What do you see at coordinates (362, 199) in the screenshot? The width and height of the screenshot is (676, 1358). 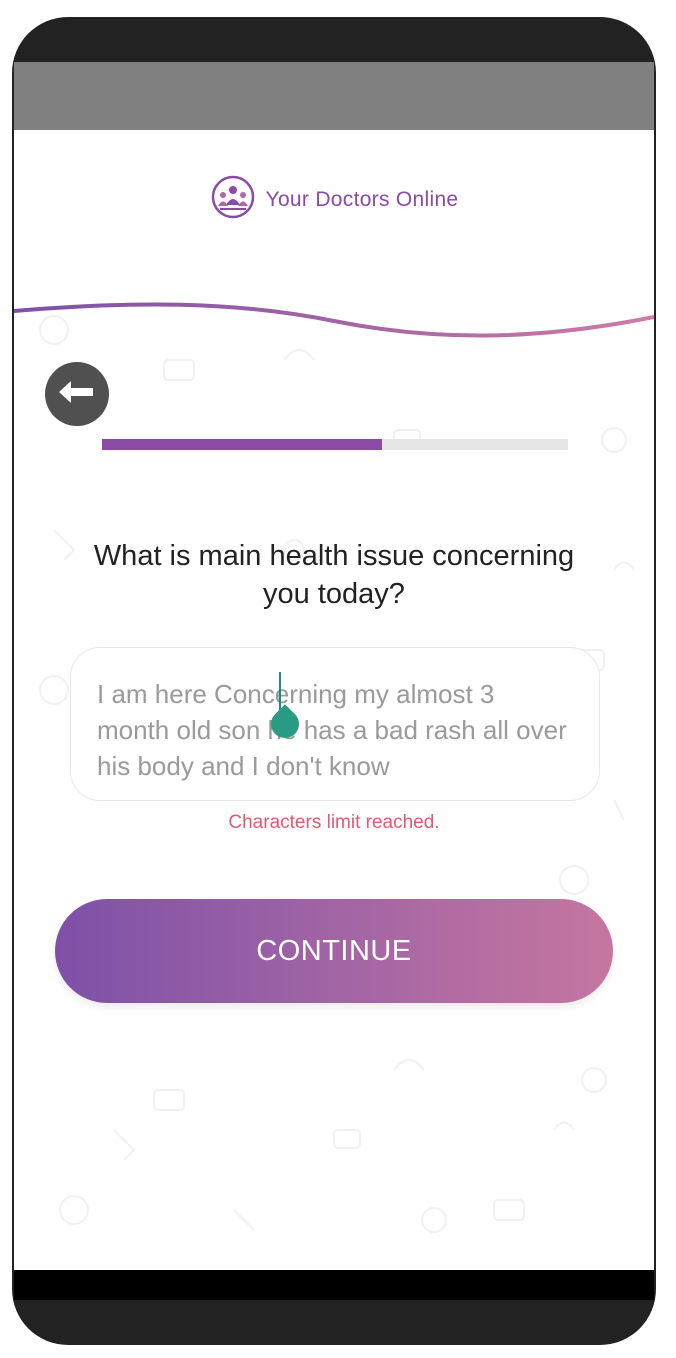 I see `brand-name: Your Doctors Online` at bounding box center [362, 199].